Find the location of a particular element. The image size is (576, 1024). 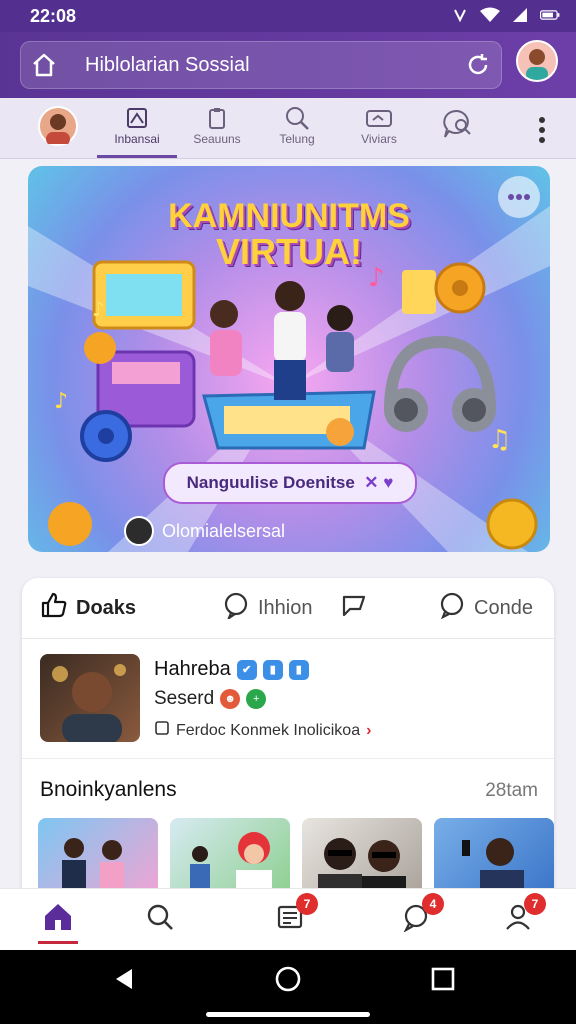

like-button: Doaks is located at coordinates (88, 608).